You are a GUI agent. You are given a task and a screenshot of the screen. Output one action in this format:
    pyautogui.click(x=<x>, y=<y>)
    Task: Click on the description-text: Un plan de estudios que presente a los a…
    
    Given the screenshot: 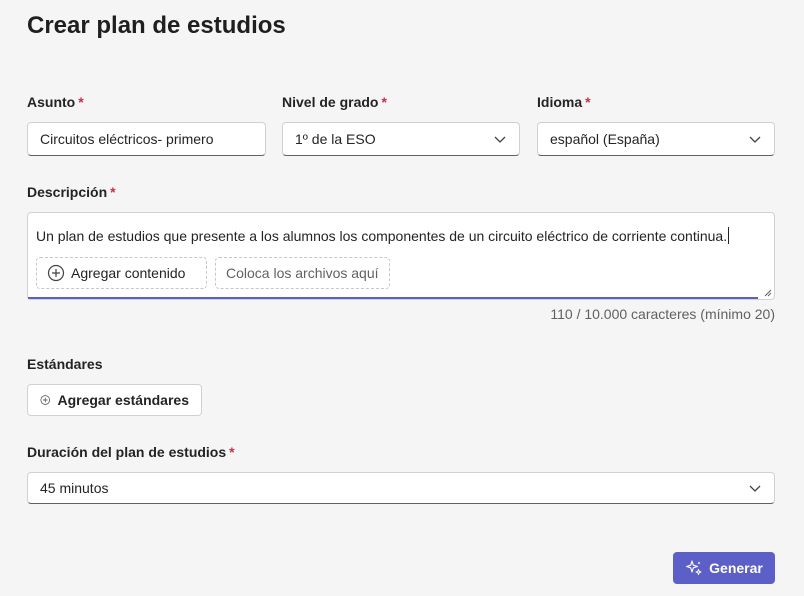 What is the action you would take?
    pyautogui.click(x=383, y=235)
    